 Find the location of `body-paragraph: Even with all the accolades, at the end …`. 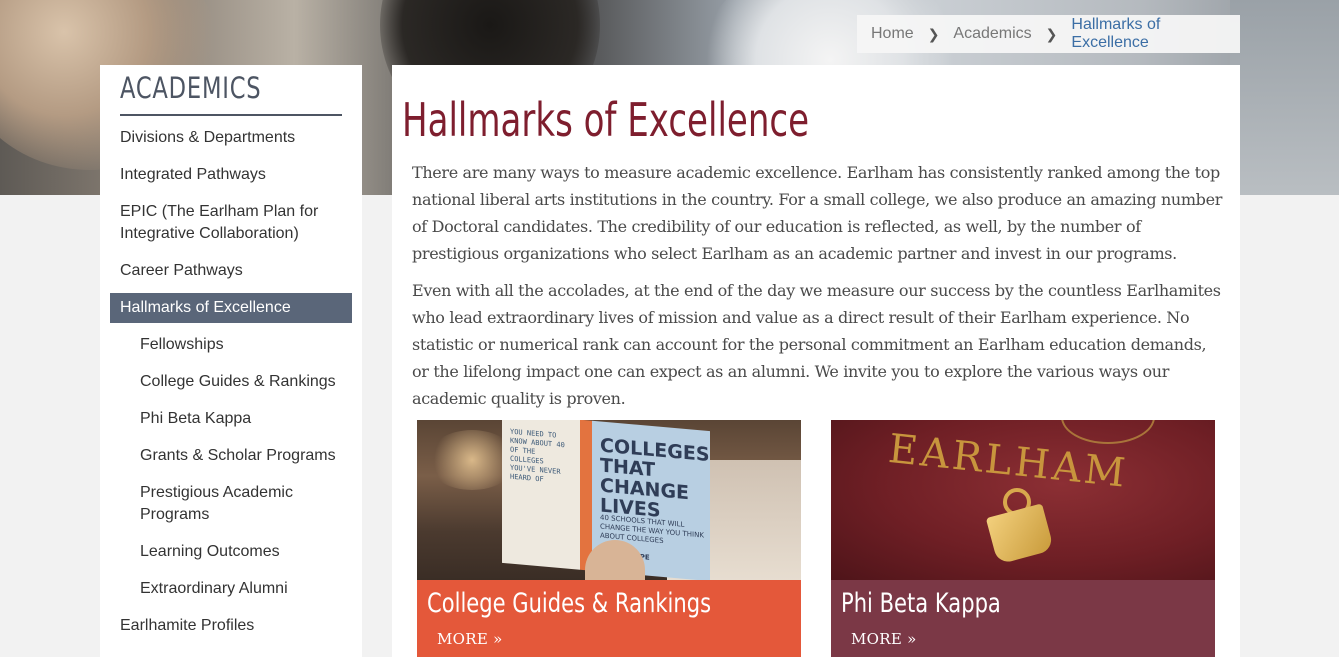

body-paragraph: Even with all the accolades, at the end … is located at coordinates (816, 344).